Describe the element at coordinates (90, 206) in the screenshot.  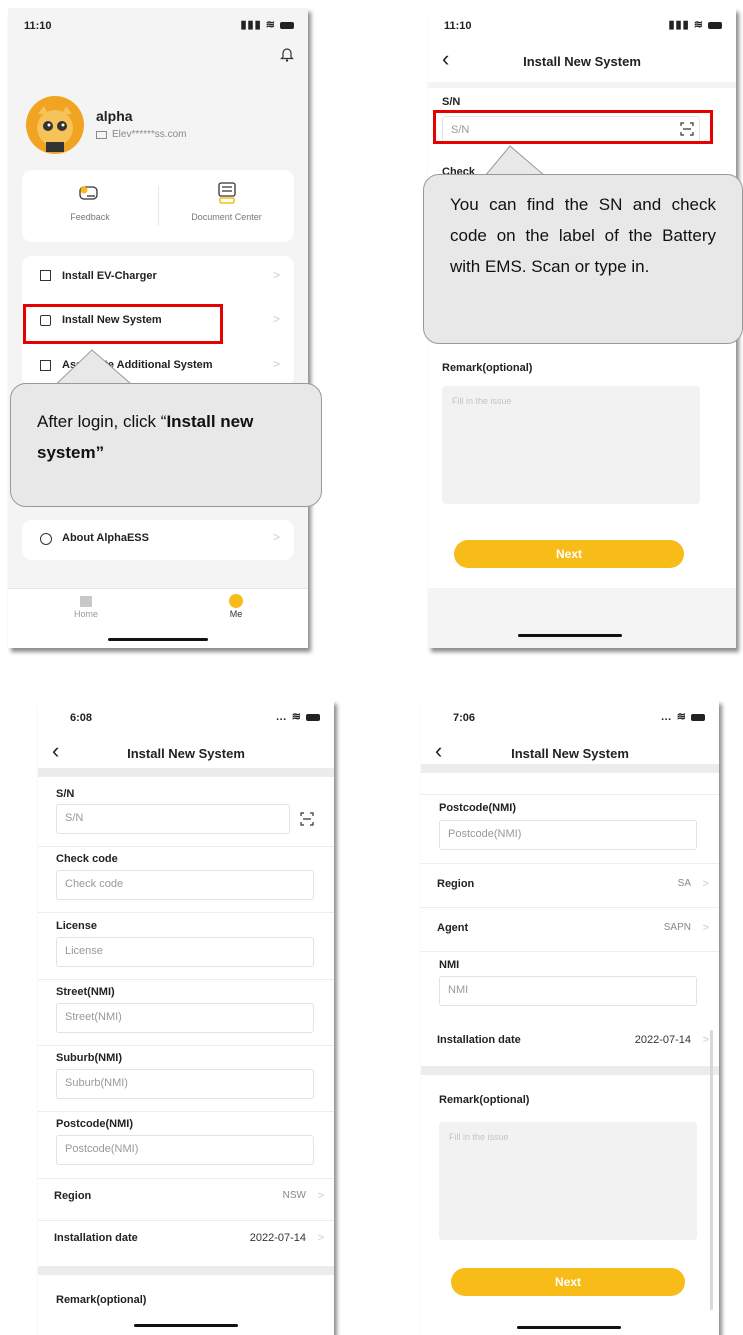
I see `feedback-button: Feedback` at that location.